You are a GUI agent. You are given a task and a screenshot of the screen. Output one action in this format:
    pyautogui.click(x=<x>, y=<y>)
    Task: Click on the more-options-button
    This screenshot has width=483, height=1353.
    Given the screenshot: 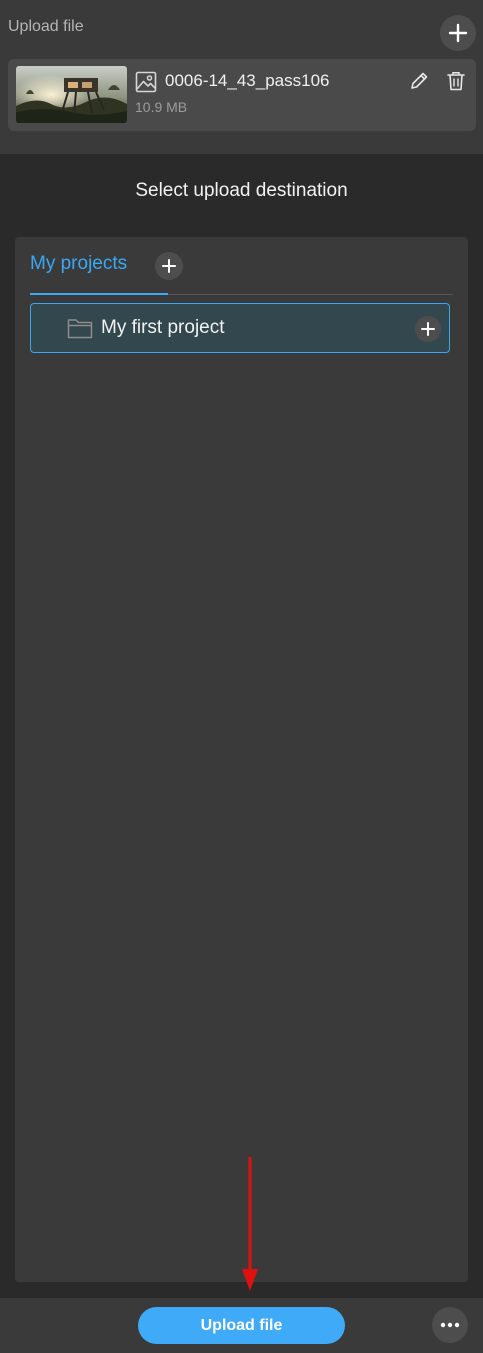 What is the action you would take?
    pyautogui.click(x=450, y=1325)
    